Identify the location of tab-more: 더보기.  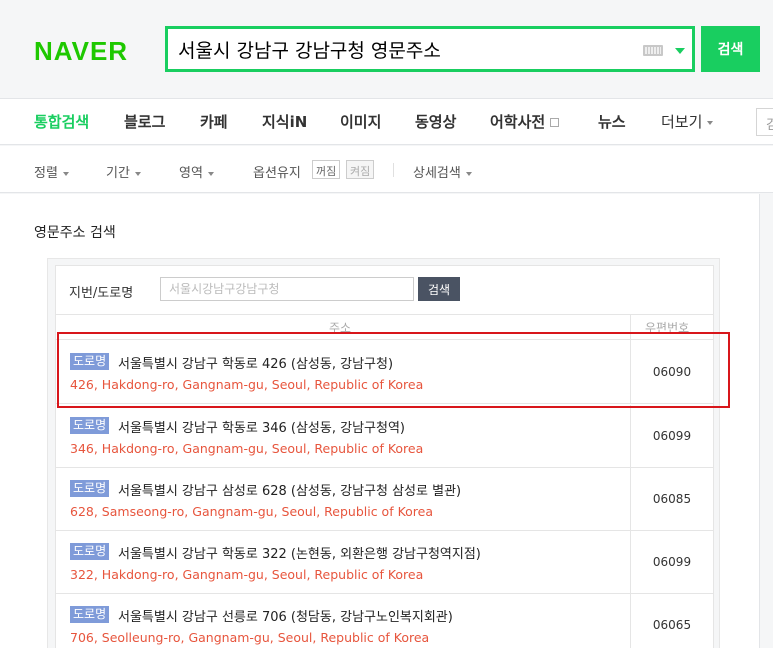
(687, 121).